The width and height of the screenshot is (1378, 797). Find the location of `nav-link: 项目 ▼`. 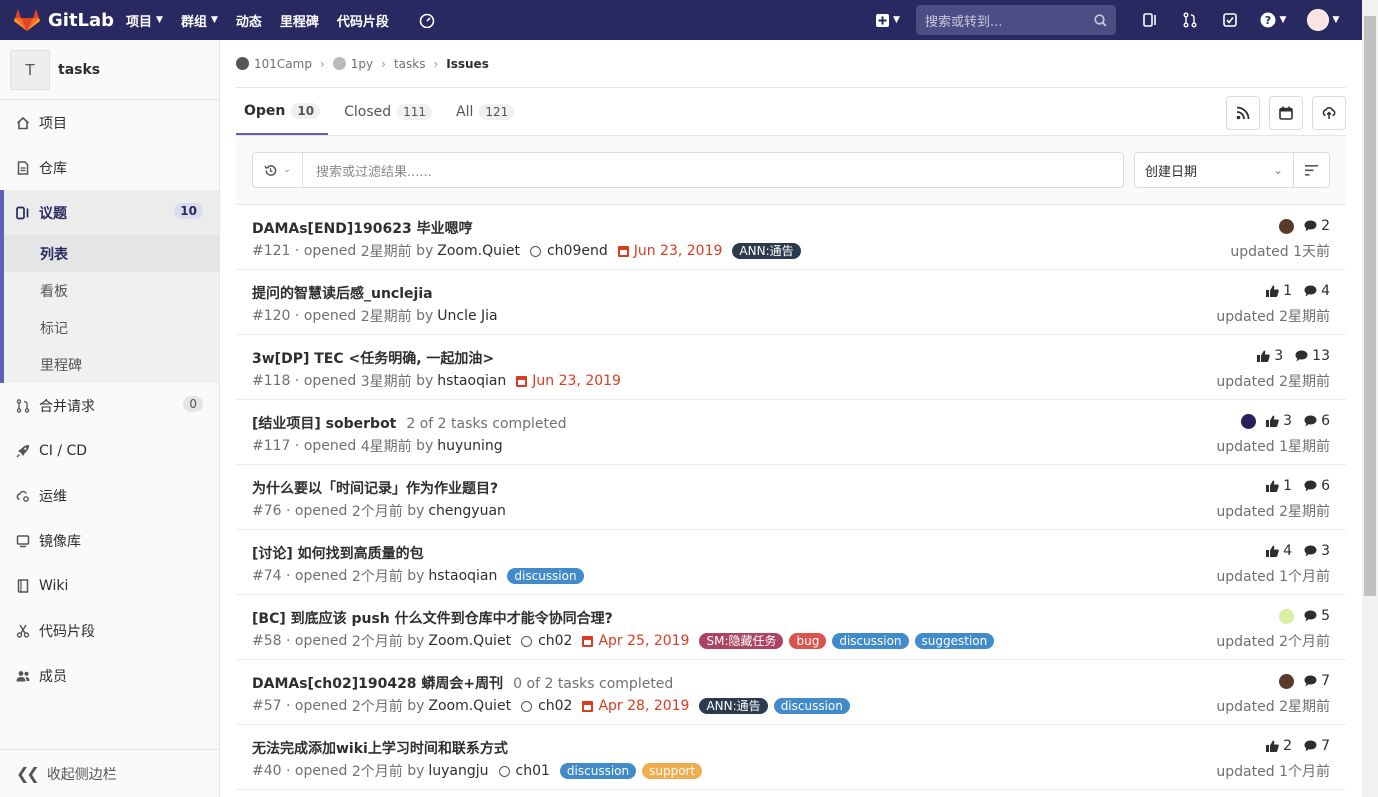

nav-link: 项目 ▼ is located at coordinates (144, 20).